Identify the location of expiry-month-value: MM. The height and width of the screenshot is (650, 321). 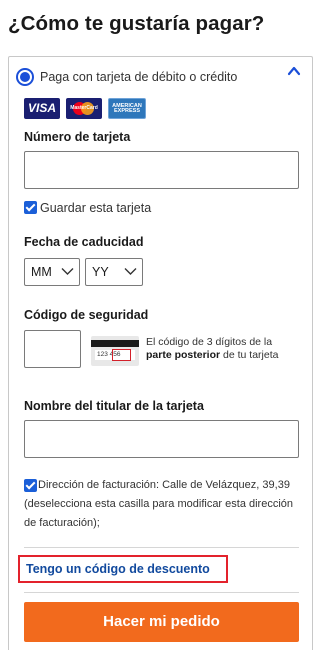
(41, 272).